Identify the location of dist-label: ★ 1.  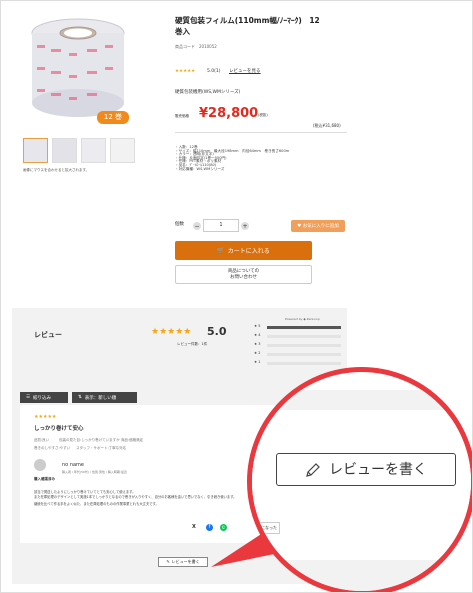
(257, 362).